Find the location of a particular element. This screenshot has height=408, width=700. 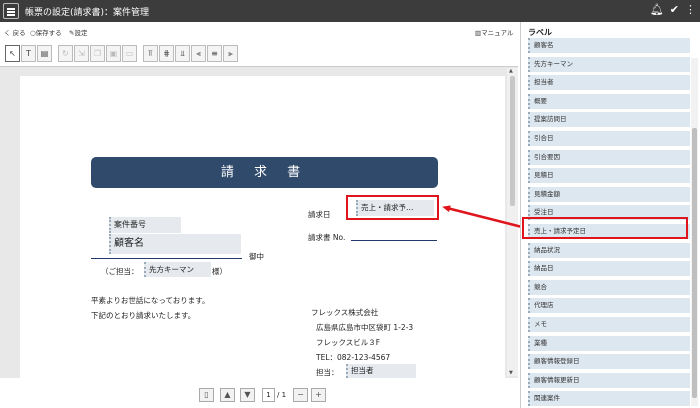

panel-scrollbar is located at coordinates (694, 232).